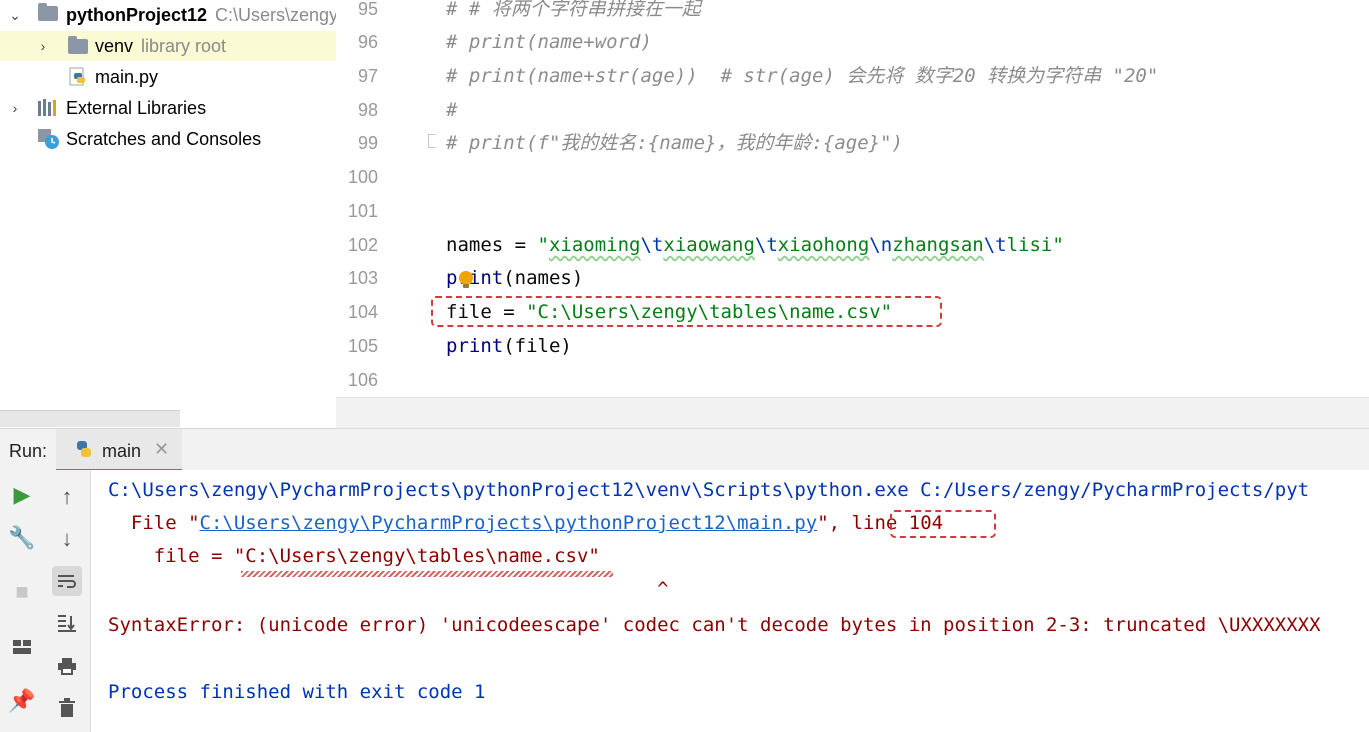 The width and height of the screenshot is (1369, 732). What do you see at coordinates (543, 278) in the screenshot?
I see `code-token-args: (names)` at bounding box center [543, 278].